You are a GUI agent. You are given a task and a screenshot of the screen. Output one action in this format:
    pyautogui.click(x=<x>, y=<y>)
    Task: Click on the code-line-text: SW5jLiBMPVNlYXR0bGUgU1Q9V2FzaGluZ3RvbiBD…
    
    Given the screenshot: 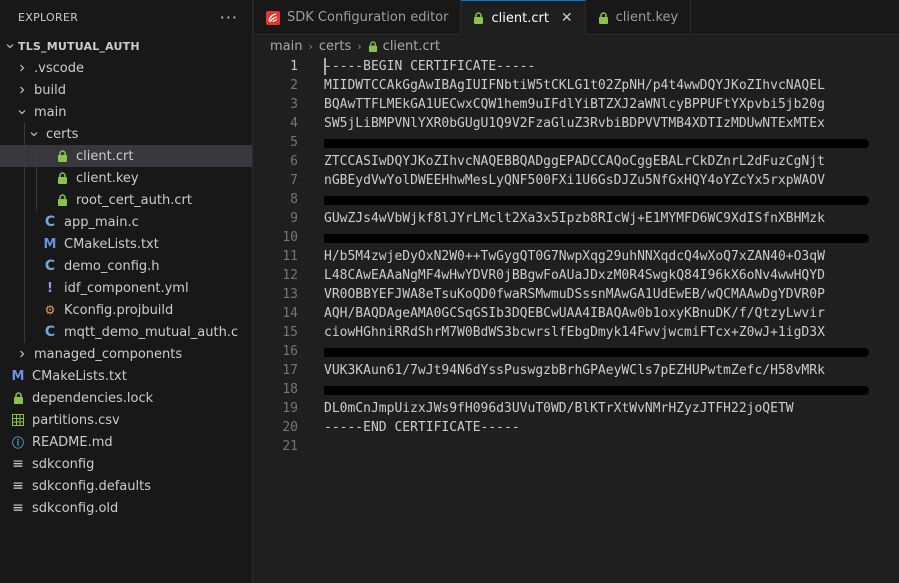 What is the action you would take?
    pyautogui.click(x=574, y=123)
    